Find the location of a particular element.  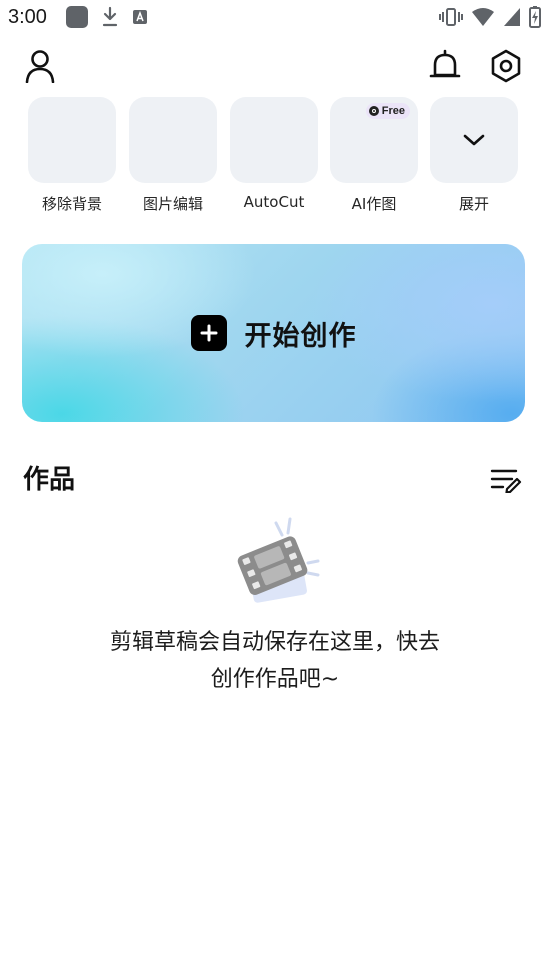

tool-autocut: AutoCut is located at coordinates (274, 157).